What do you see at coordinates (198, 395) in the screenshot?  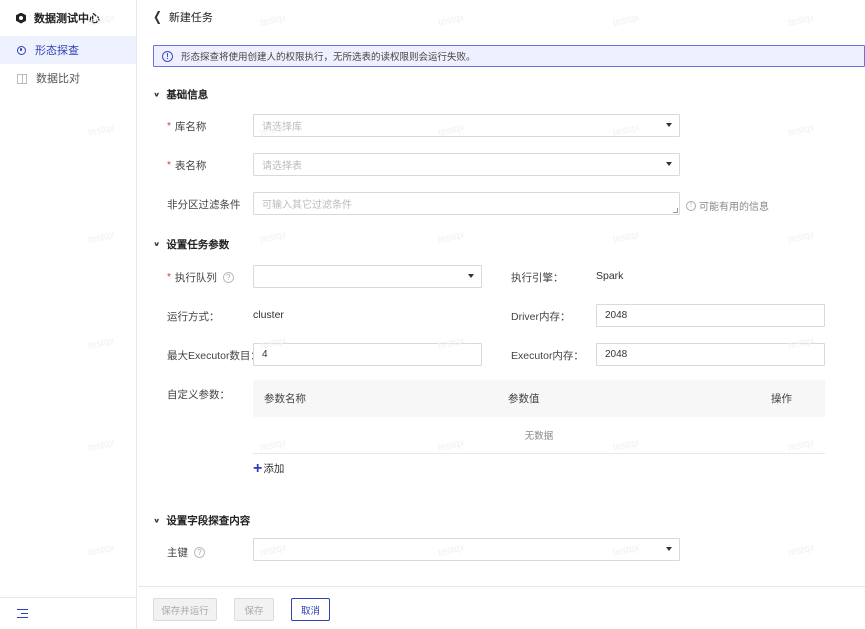 I see `custom-params-label: 自定义参数：` at bounding box center [198, 395].